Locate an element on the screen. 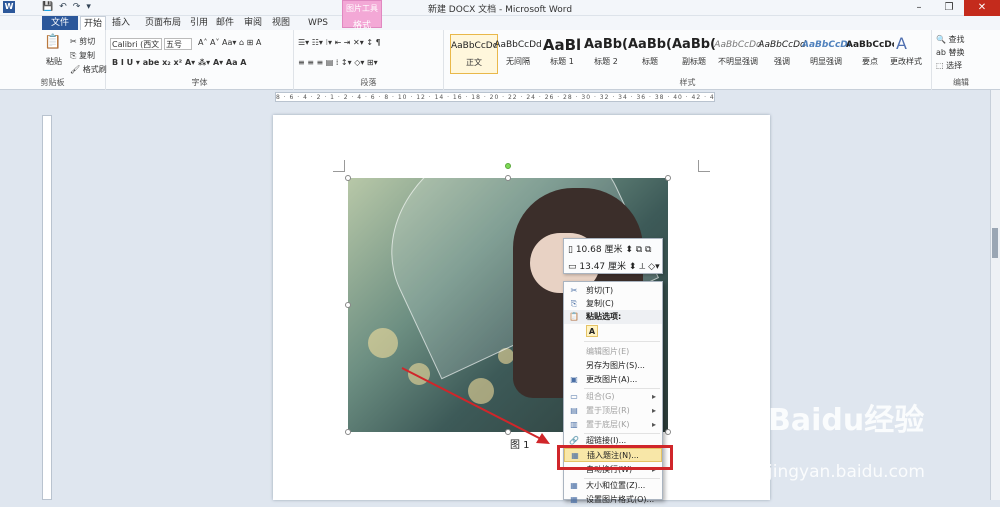 The width and height of the screenshot is (1000, 507). change-styles-icon: A is located at coordinates (901, 43).